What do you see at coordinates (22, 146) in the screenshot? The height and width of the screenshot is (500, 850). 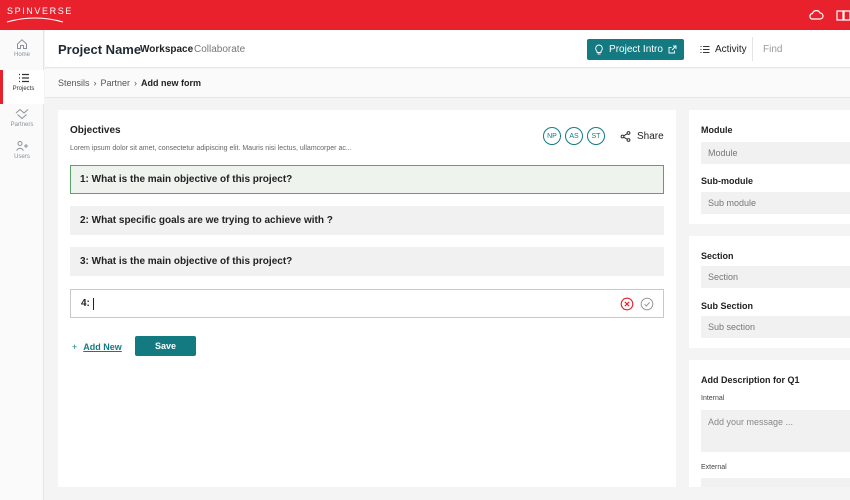 I see `users-icon` at bounding box center [22, 146].